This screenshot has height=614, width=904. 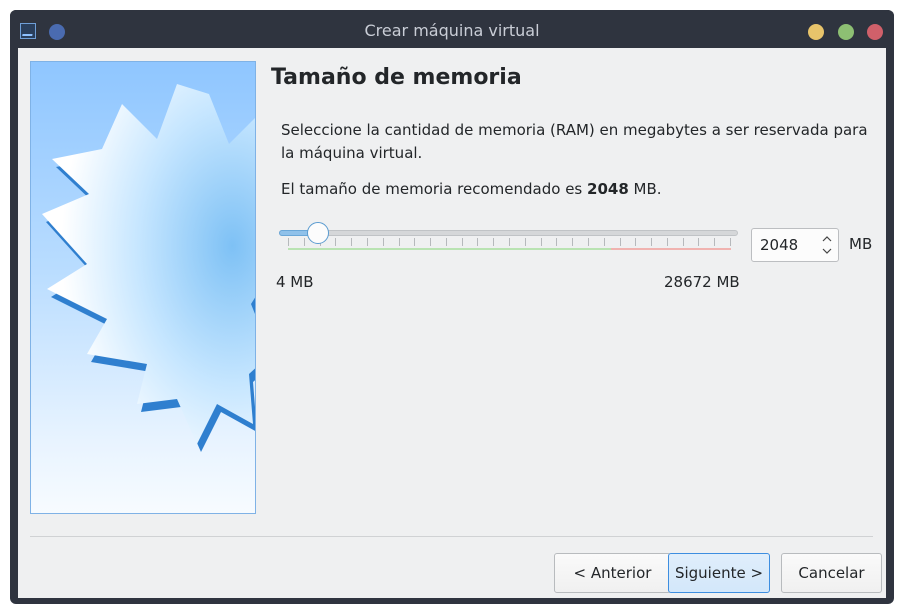 What do you see at coordinates (779, 245) in the screenshot?
I see `memory-spinbox-value: 2048` at bounding box center [779, 245].